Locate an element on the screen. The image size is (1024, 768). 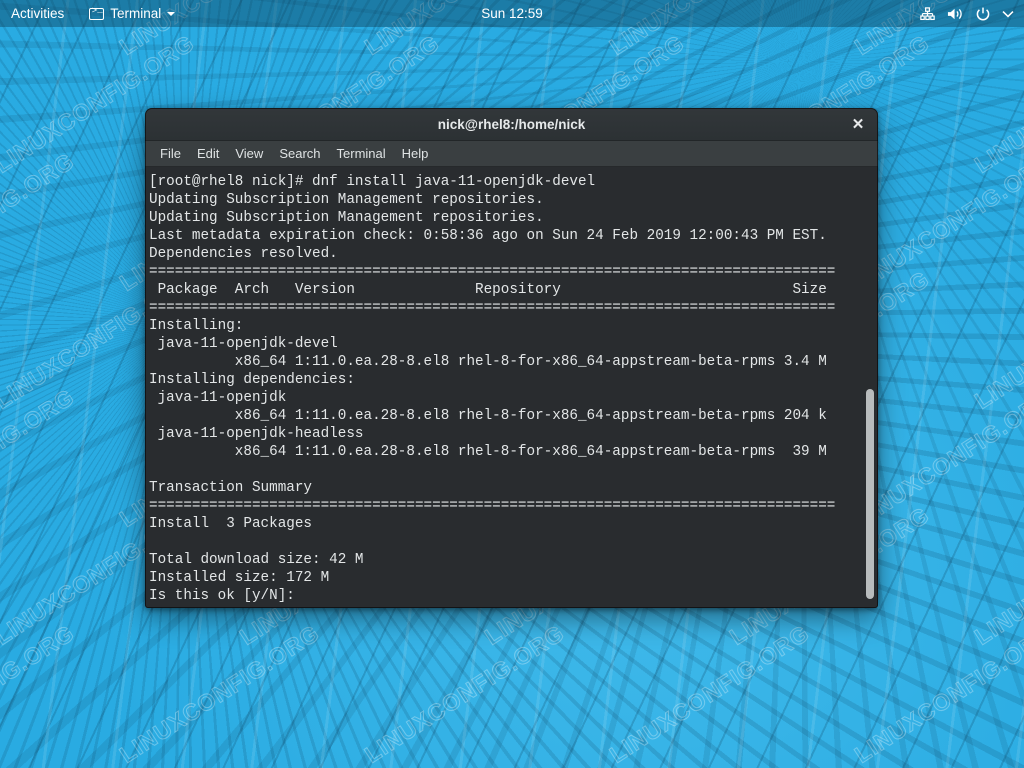
power-icon is located at coordinates (983, 14).